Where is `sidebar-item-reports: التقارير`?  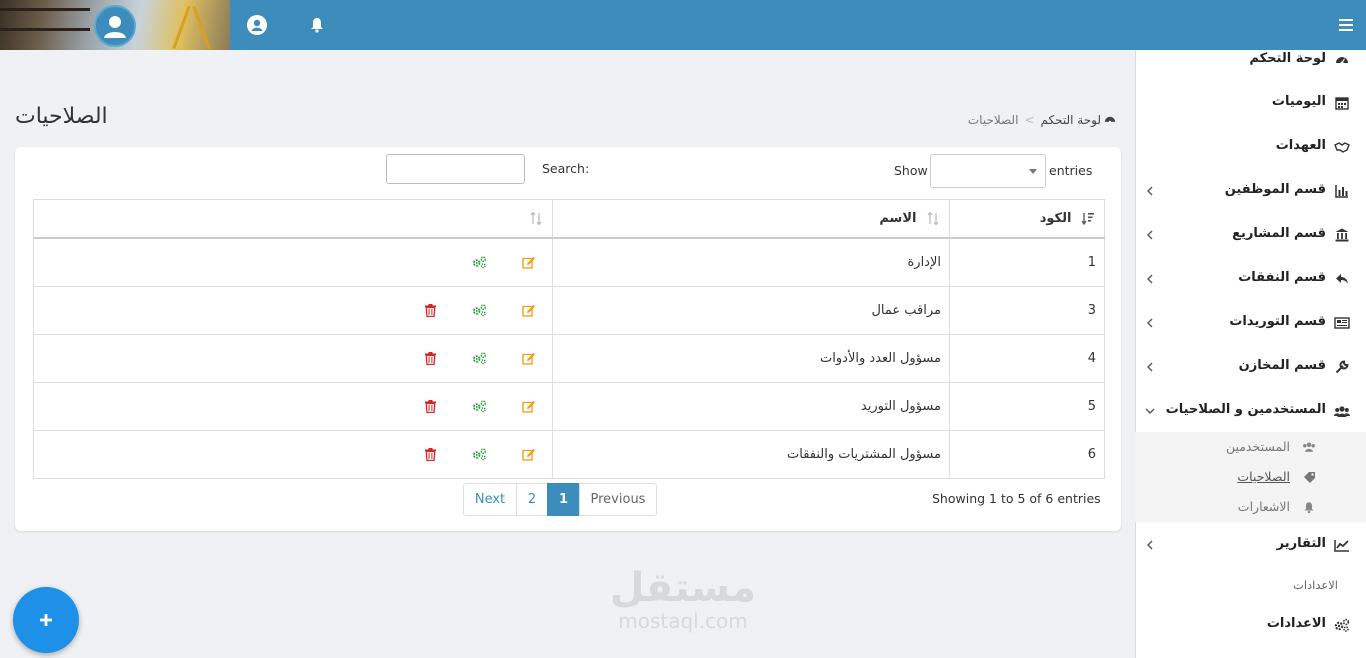
sidebar-item-reports: التقارير is located at coordinates (1250, 545).